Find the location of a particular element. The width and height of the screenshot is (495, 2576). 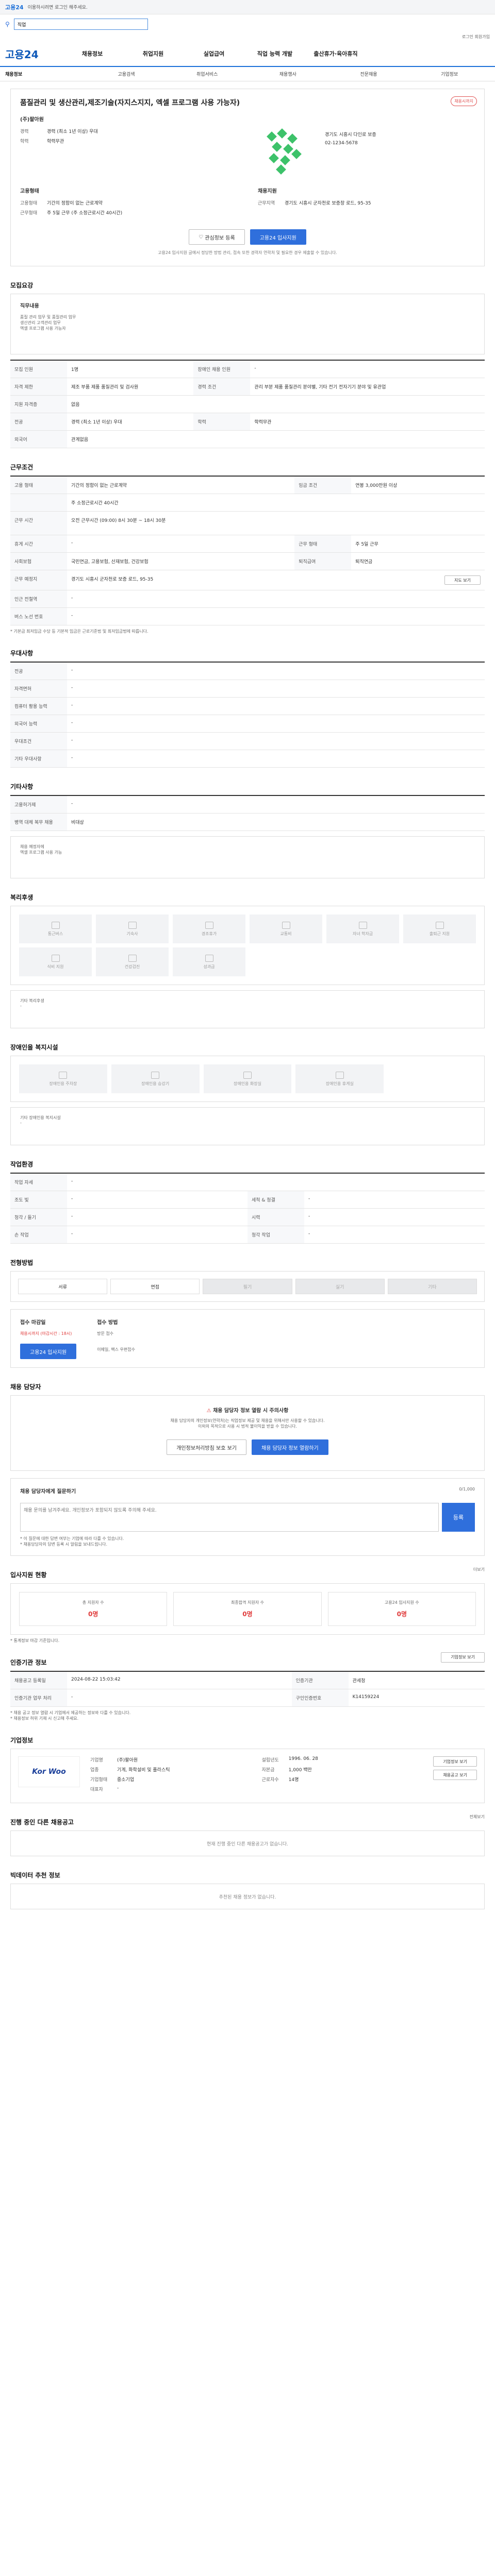

duty-line: 엑셀 프로그램 사용 가능자 is located at coordinates (43, 328).